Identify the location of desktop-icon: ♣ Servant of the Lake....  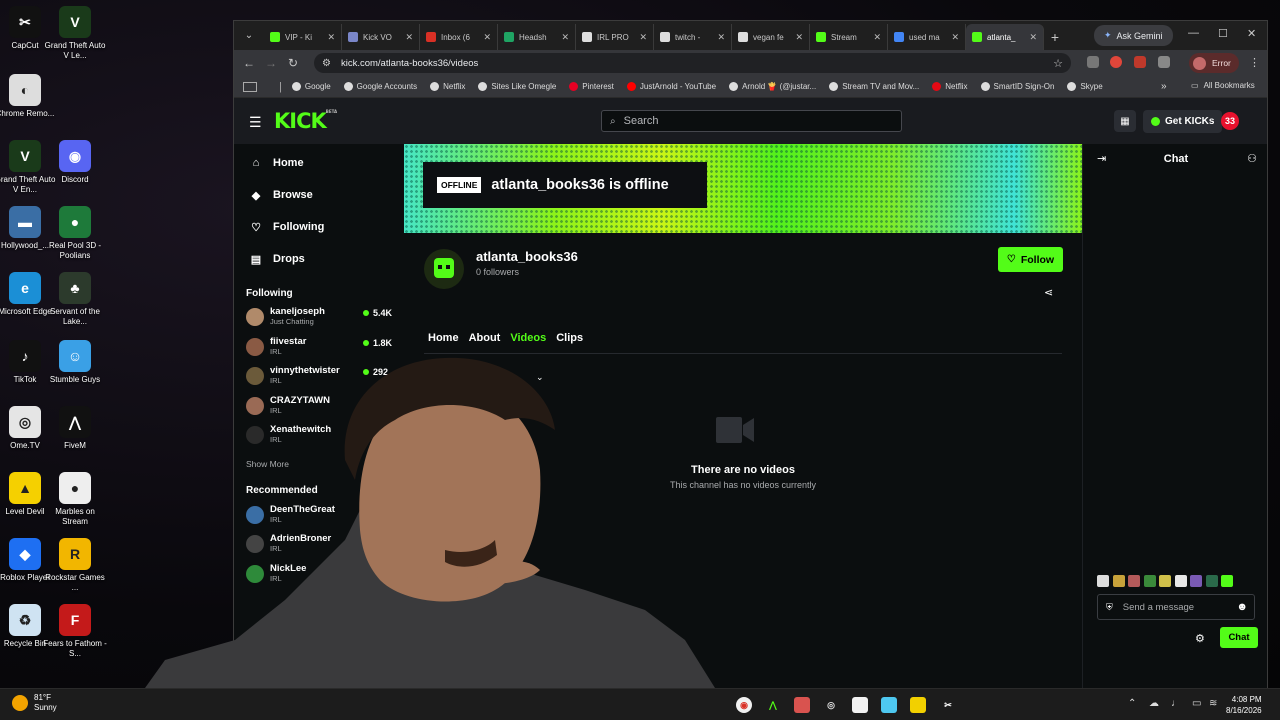
(75, 299).